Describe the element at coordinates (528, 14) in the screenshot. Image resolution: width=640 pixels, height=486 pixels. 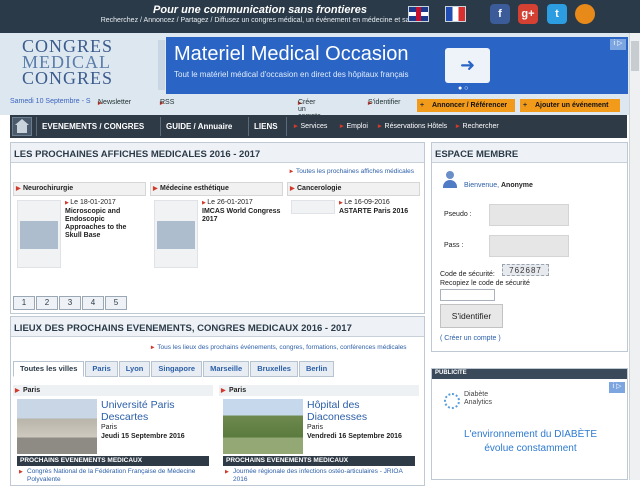
I see `google-plus-icon: g+` at that location.